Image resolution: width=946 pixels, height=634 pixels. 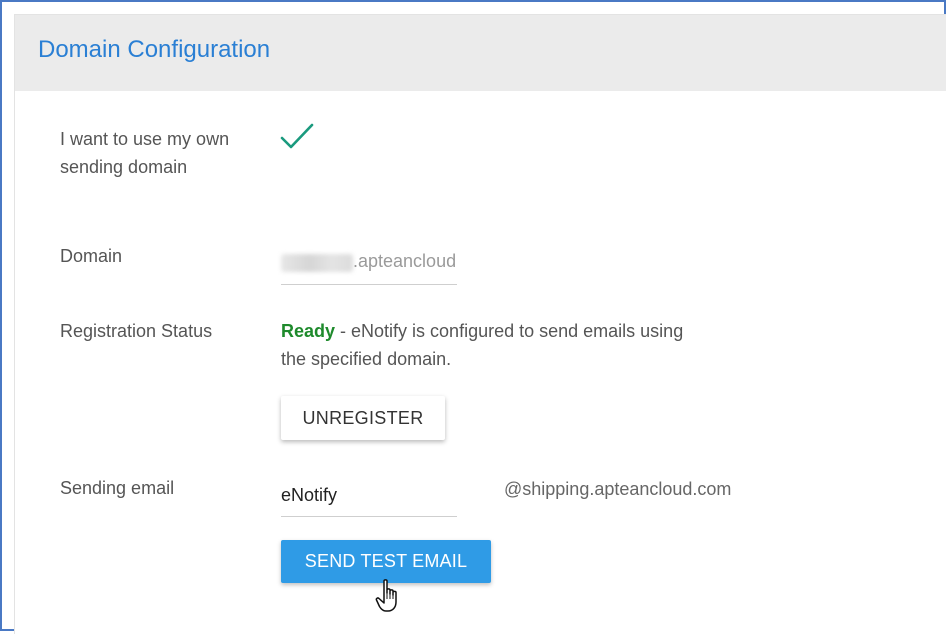 I want to click on status-badge: Ready, so click(x=308, y=331).